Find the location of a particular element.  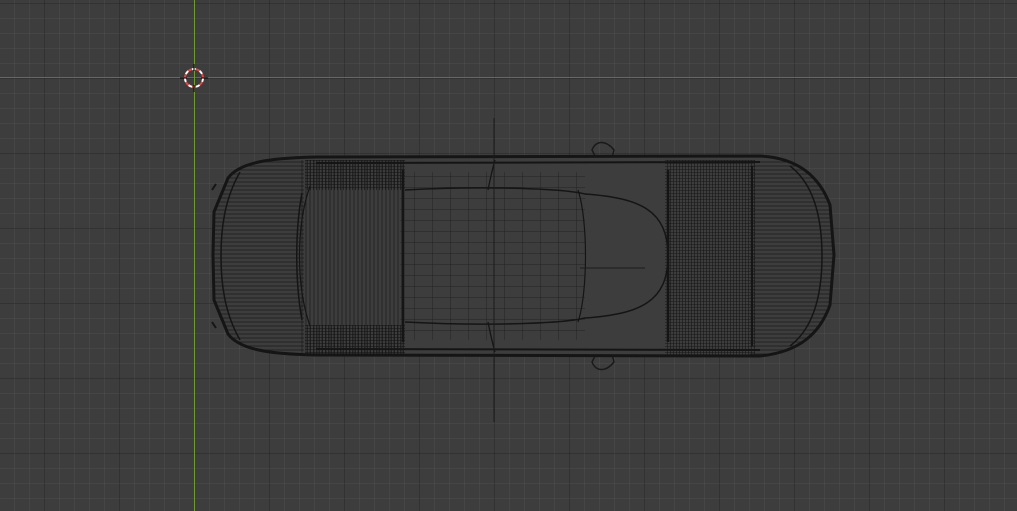

3d-cursor-icon is located at coordinates (194, 78).